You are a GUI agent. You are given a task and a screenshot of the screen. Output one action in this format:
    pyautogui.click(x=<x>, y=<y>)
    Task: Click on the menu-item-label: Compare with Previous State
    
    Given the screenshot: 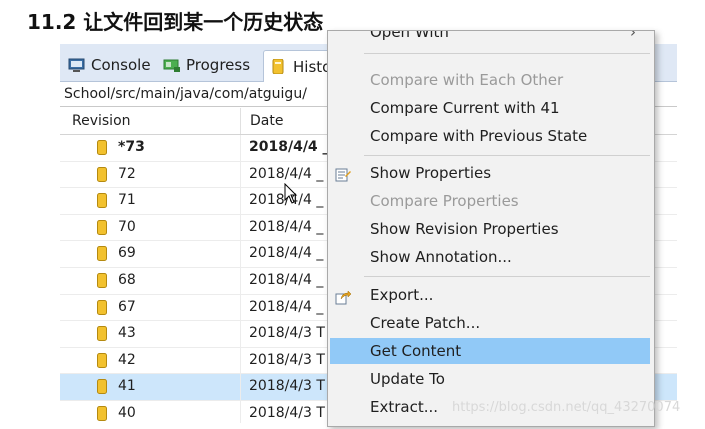 What is the action you would take?
    pyautogui.click(x=479, y=136)
    